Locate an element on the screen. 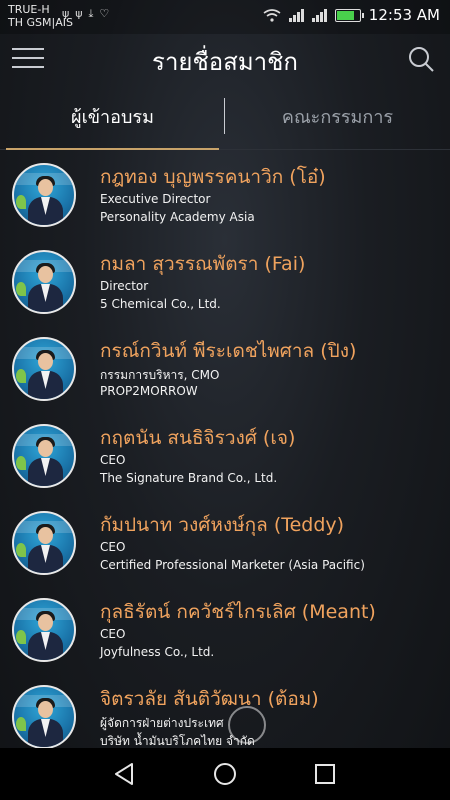 This screenshot has height=800, width=450. search-icon is located at coordinates (421, 59).